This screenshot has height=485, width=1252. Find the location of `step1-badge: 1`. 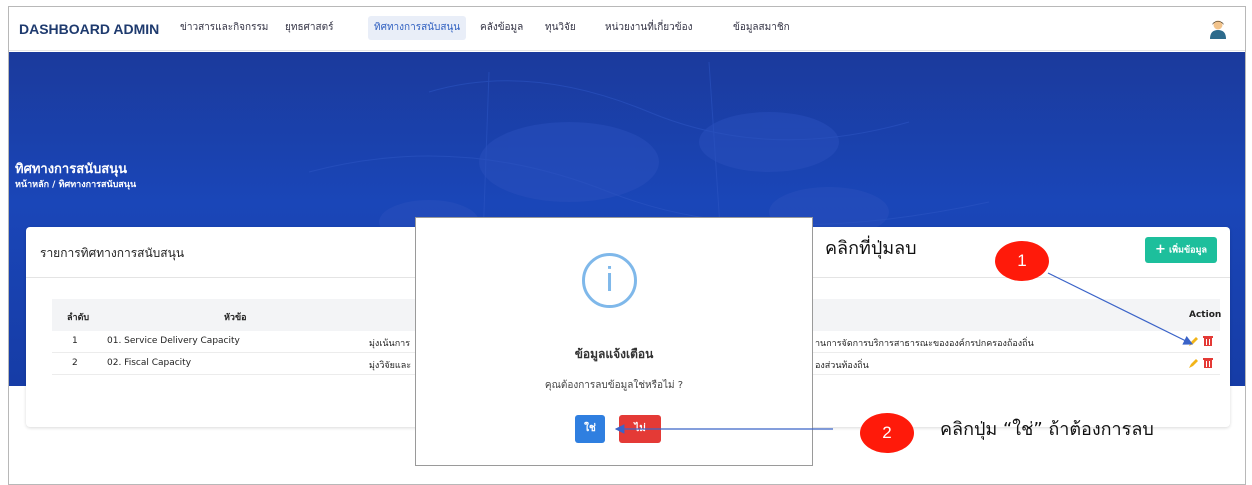

step1-badge: 1 is located at coordinates (1022, 261).